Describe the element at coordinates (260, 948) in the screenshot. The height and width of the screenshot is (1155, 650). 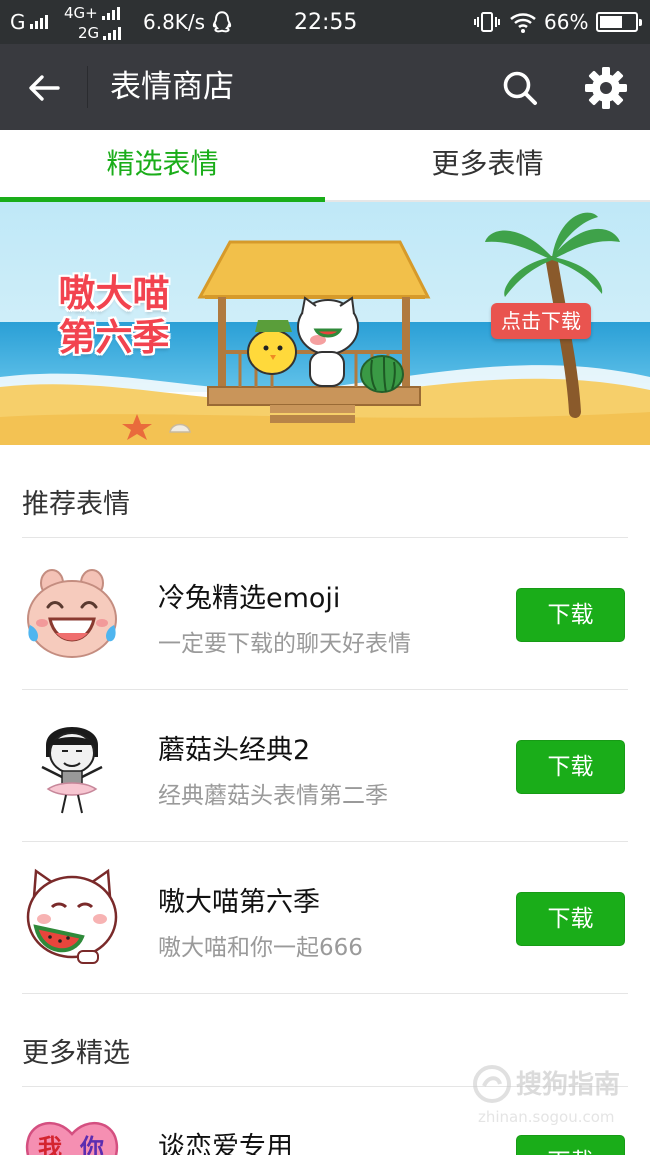
I see `item-desc: 嗷大喵和你一起666` at that location.